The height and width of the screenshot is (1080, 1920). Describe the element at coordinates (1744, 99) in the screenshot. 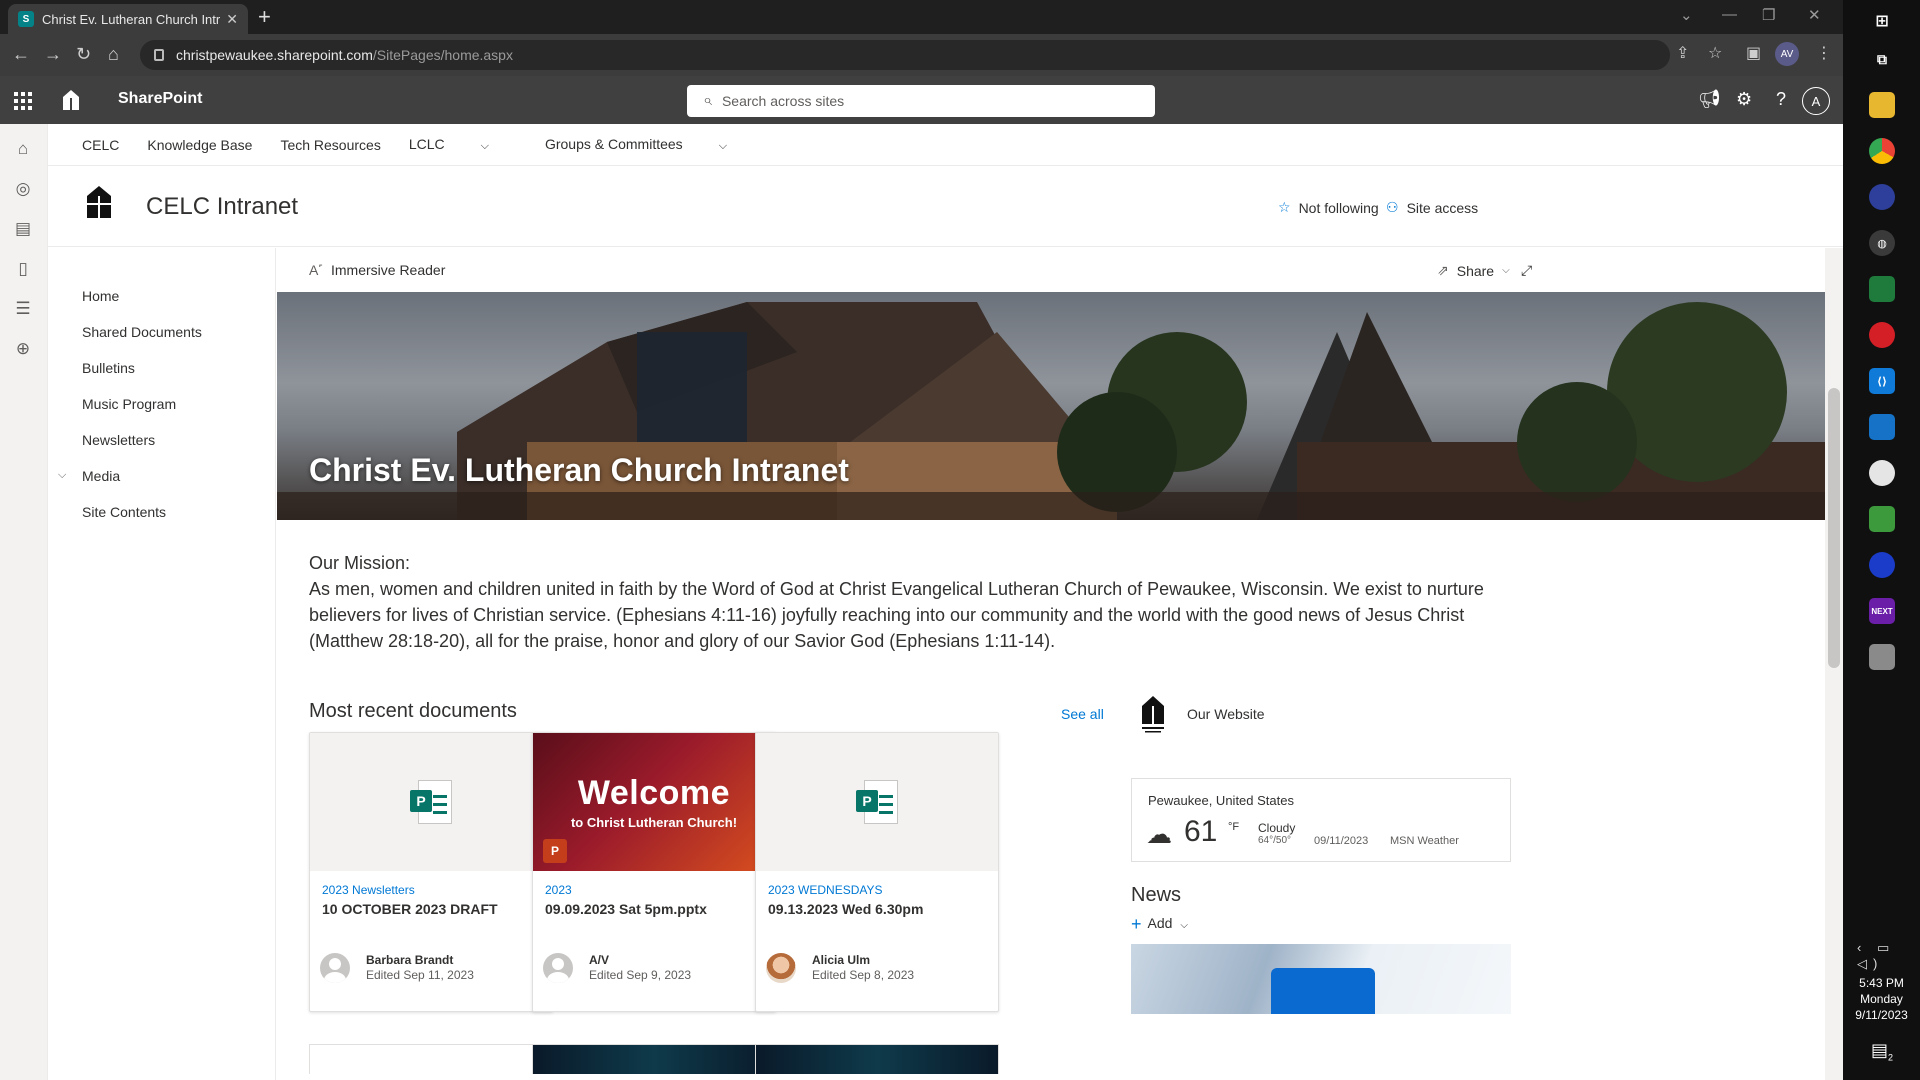

I see `settings-gear-icon: ⚙` at that location.